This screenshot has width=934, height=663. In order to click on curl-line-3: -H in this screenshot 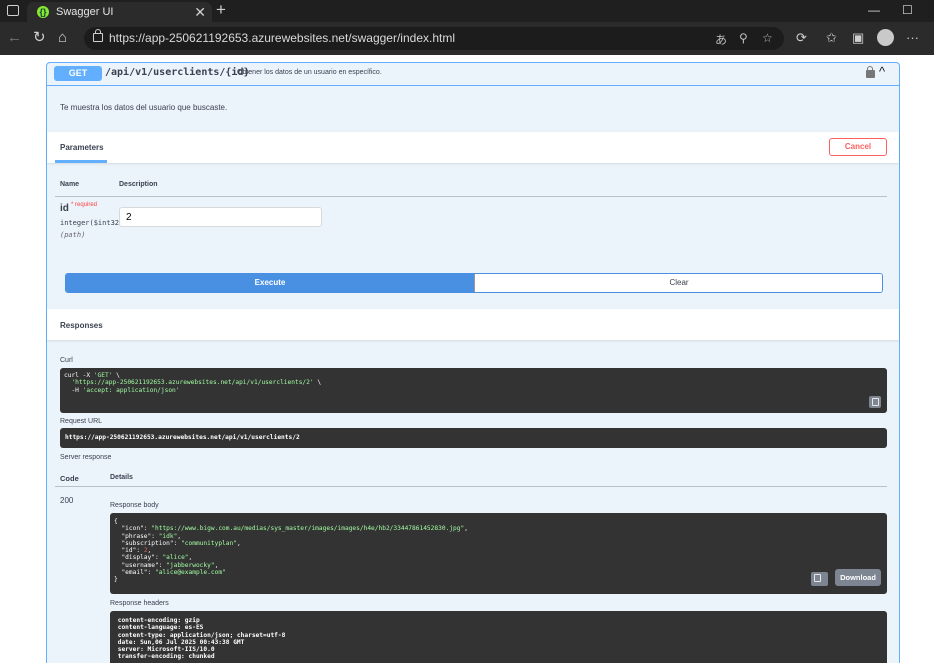, I will do `click(73, 390)`.